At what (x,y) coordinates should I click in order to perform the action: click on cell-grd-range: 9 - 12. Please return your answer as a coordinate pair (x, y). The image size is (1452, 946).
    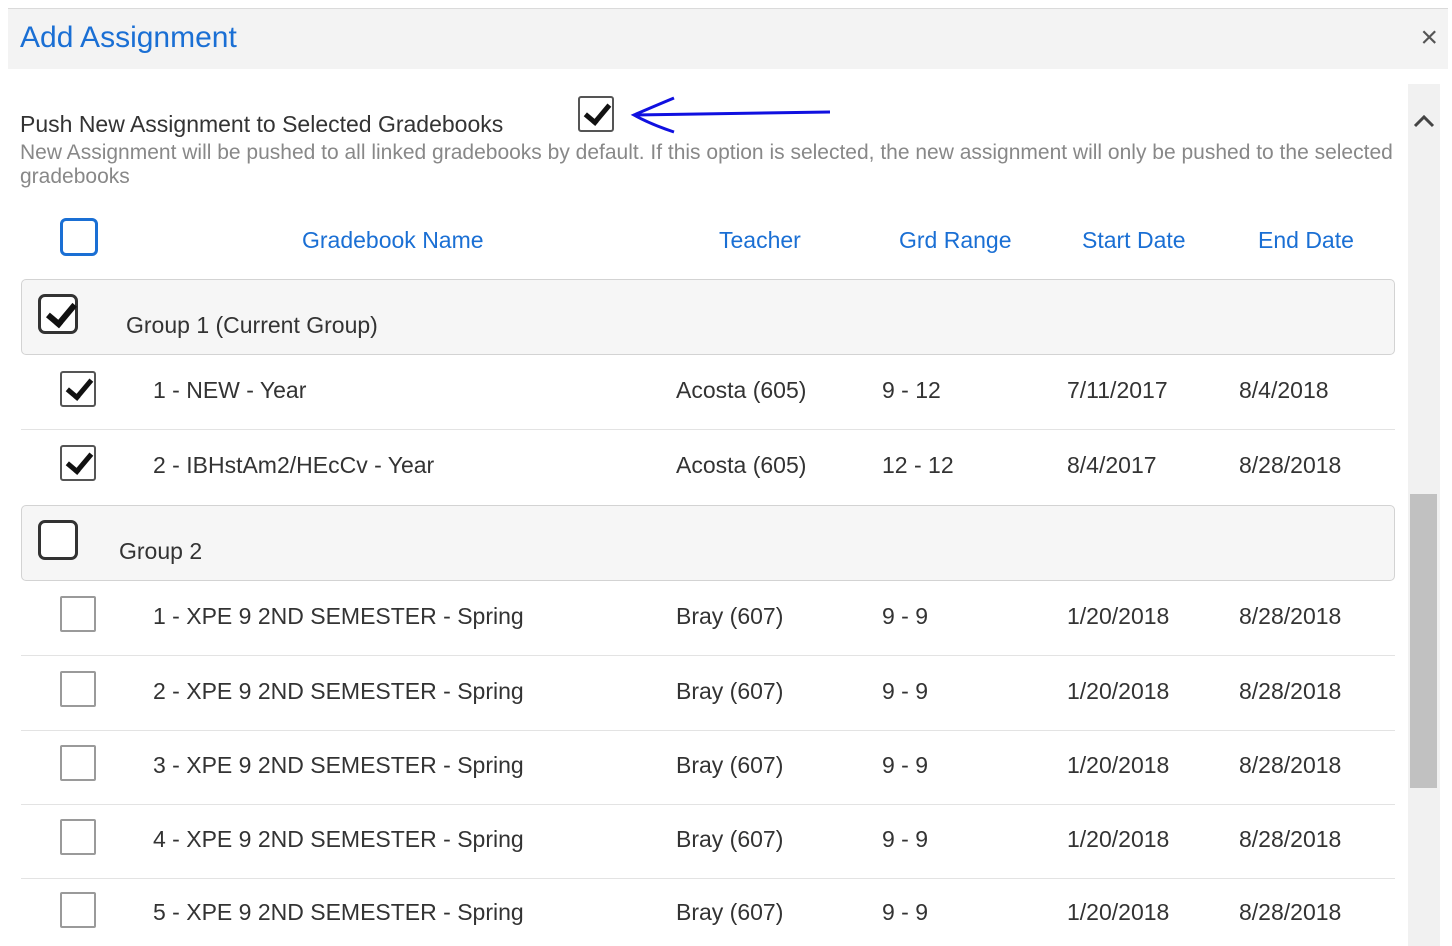
    Looking at the image, I should click on (911, 390).